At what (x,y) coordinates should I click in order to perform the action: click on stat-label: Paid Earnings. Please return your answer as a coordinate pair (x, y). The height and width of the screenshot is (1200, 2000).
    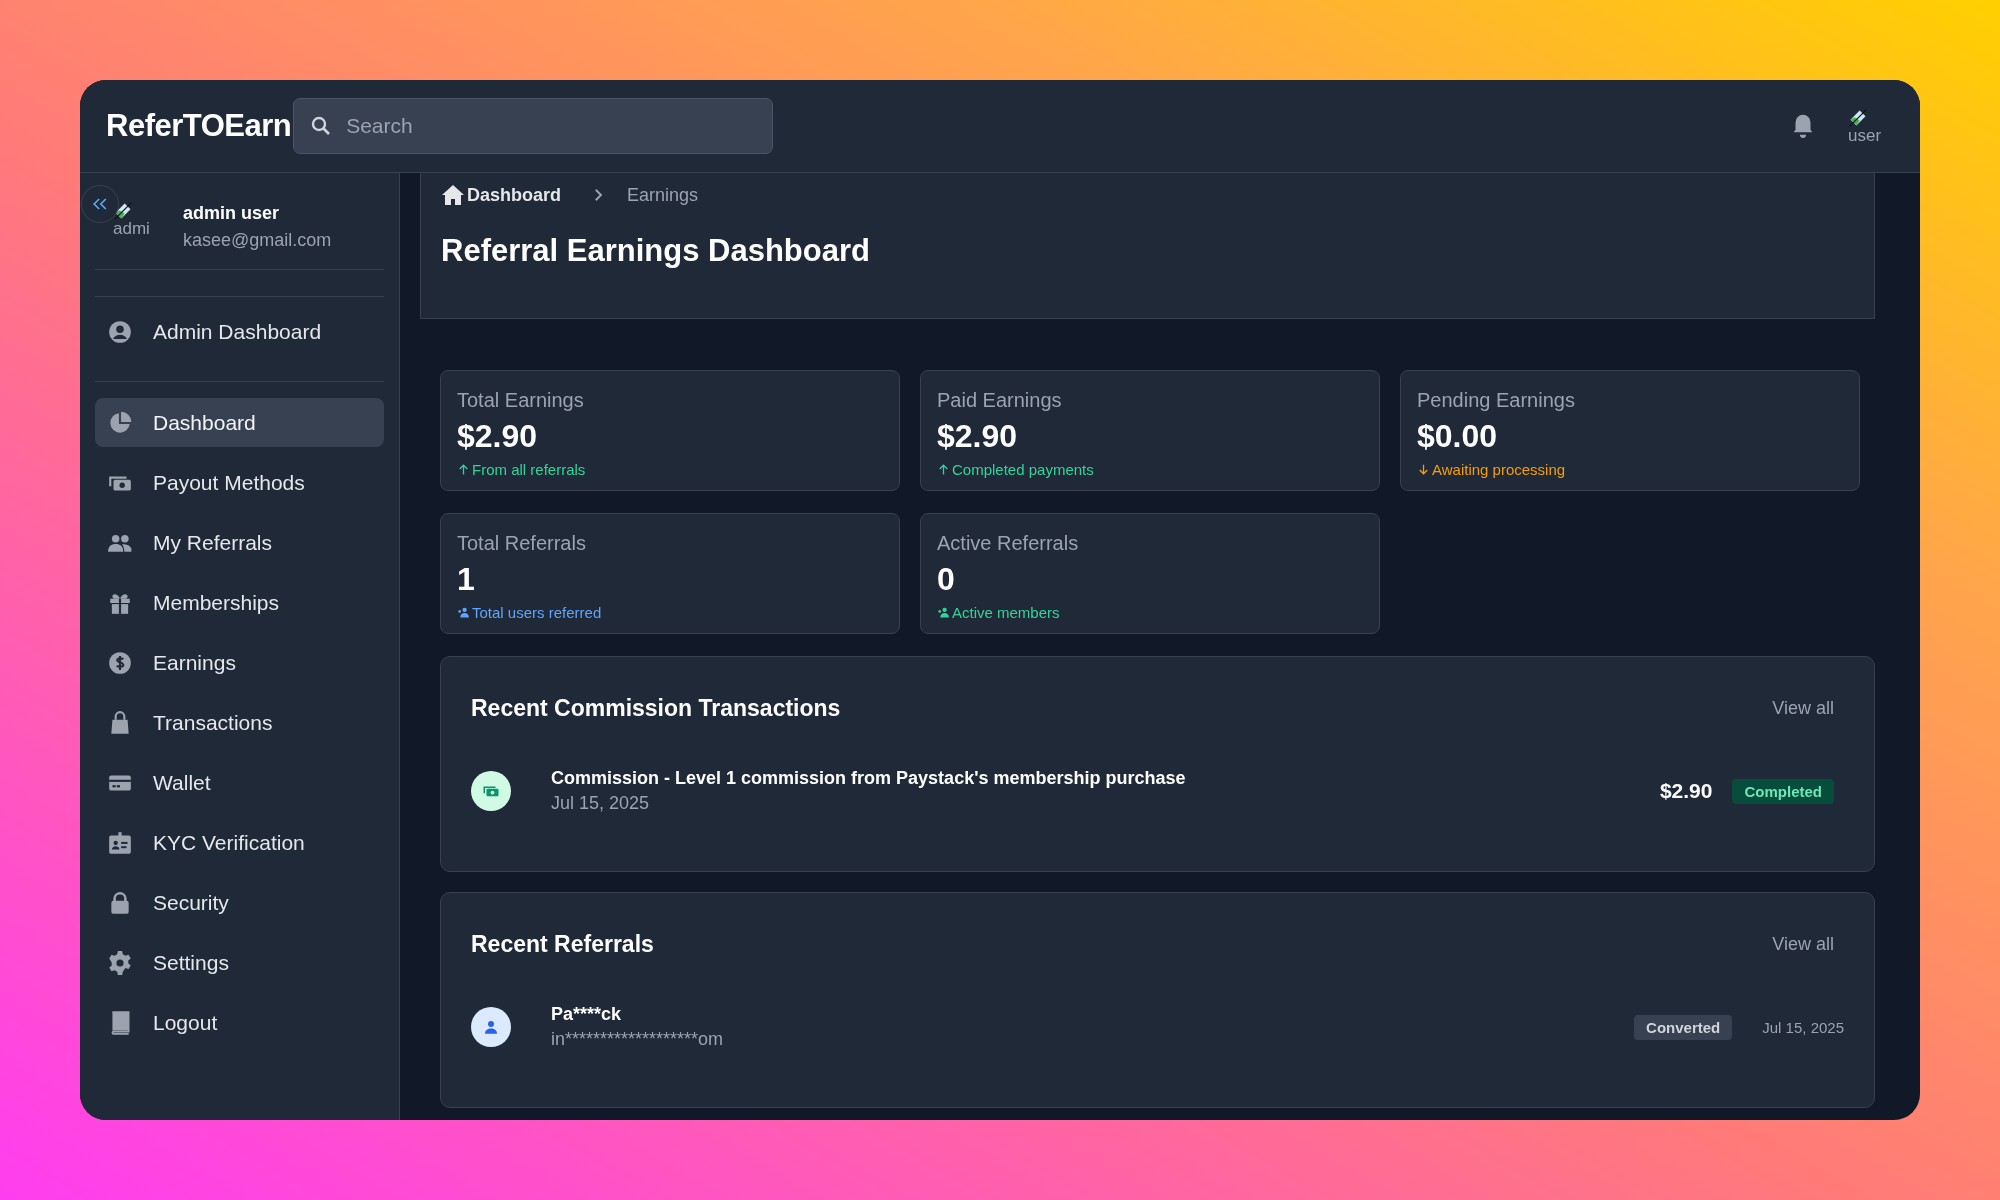
    Looking at the image, I should click on (1000, 400).